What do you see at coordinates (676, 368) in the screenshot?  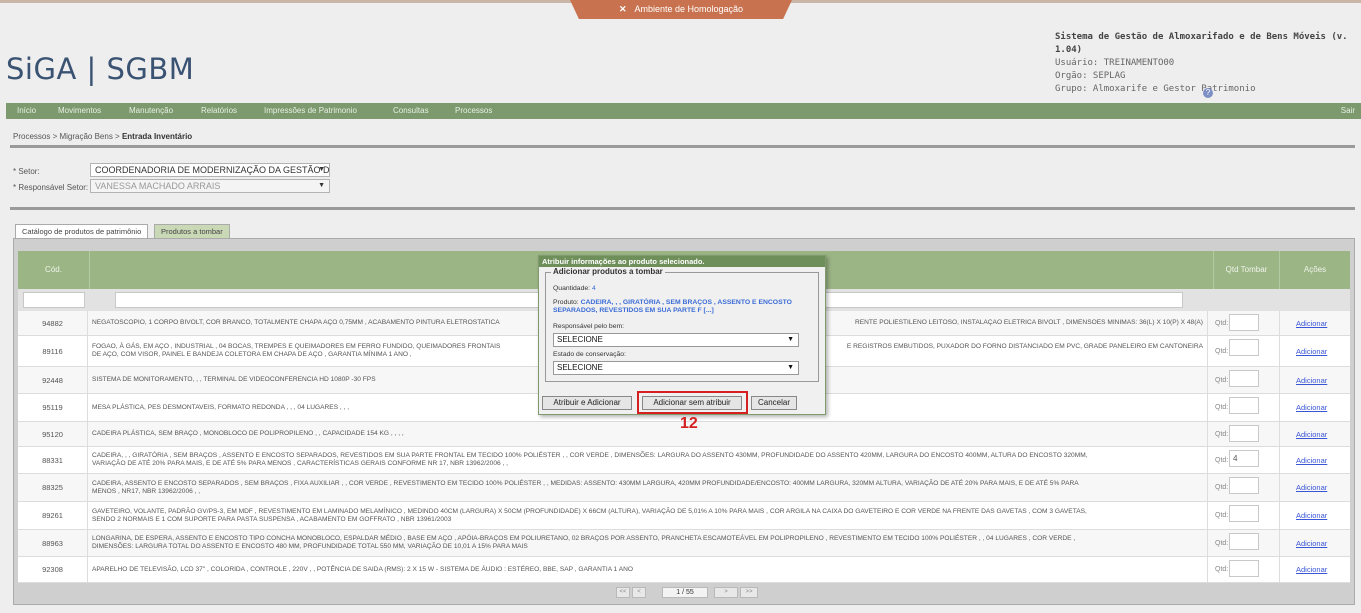 I see `estado-conservacao-select: SELECIONE ▼` at bounding box center [676, 368].